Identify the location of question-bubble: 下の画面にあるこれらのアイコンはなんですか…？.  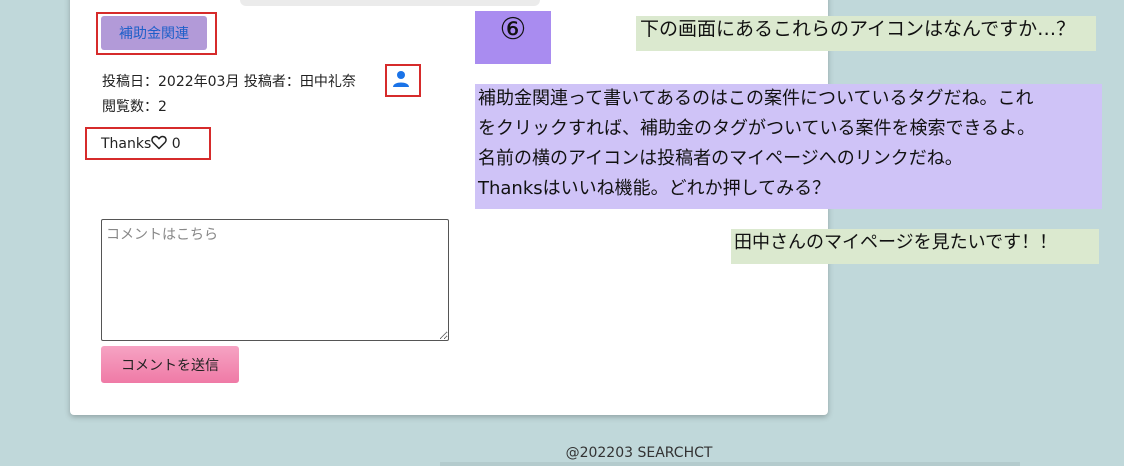
(866, 33).